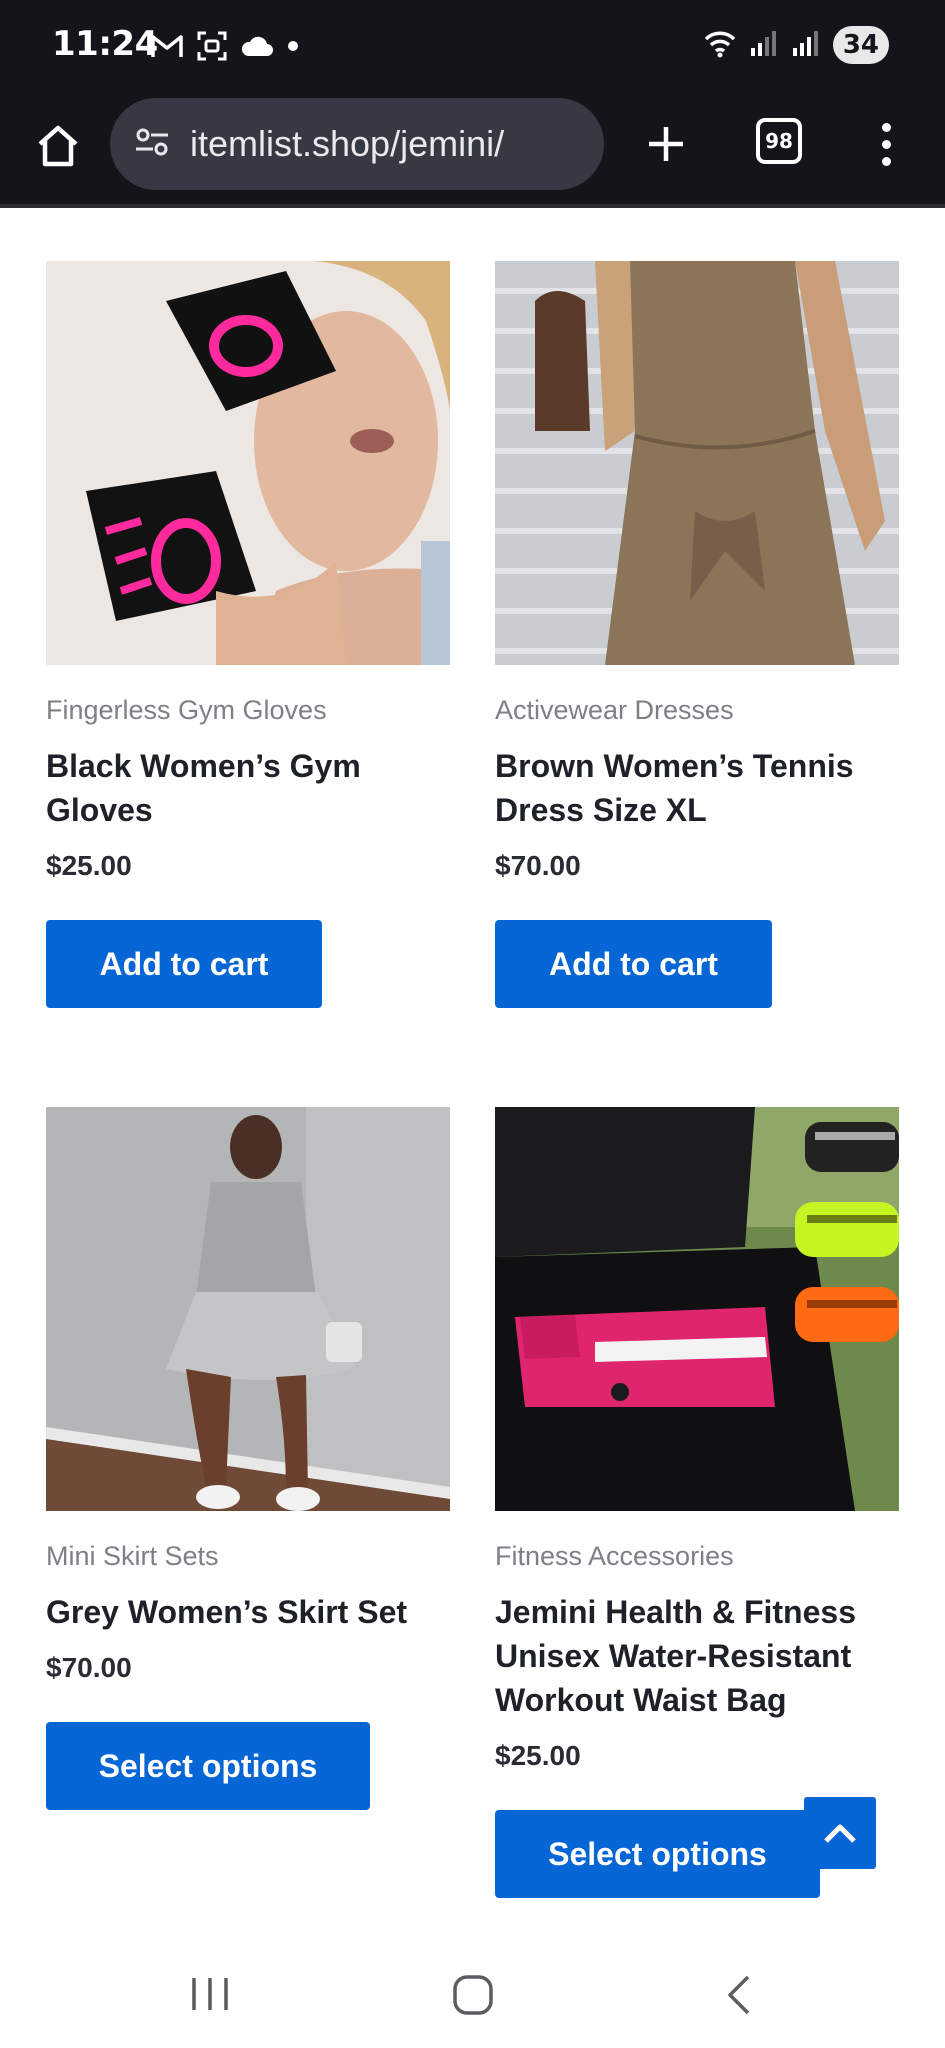 This screenshot has width=945, height=2048. What do you see at coordinates (697, 1309) in the screenshot?
I see `product-image-waist-bag` at bounding box center [697, 1309].